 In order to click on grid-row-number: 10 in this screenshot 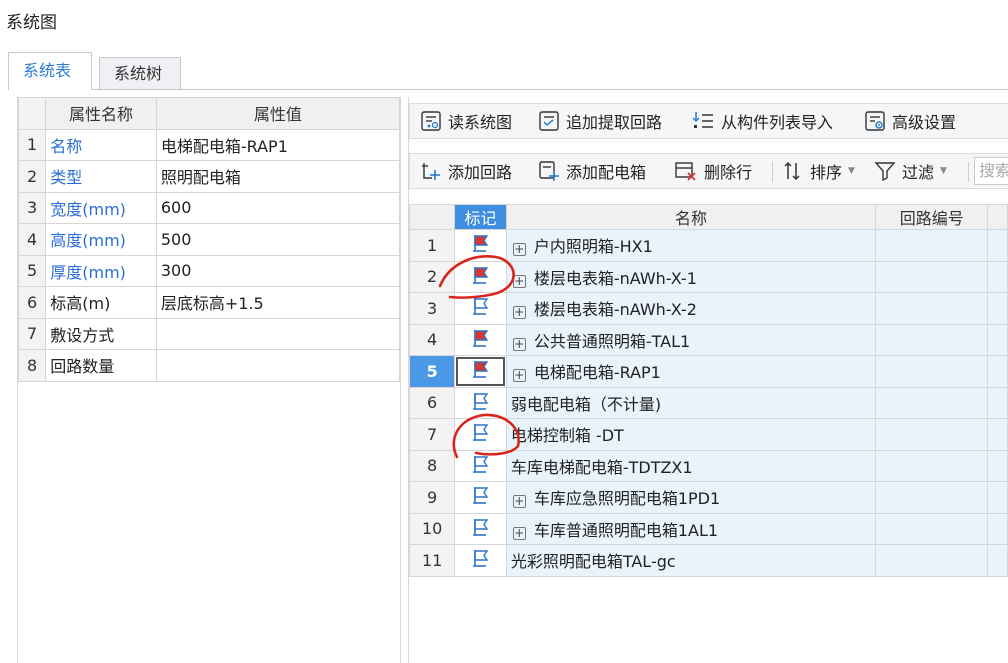, I will do `click(432, 528)`.